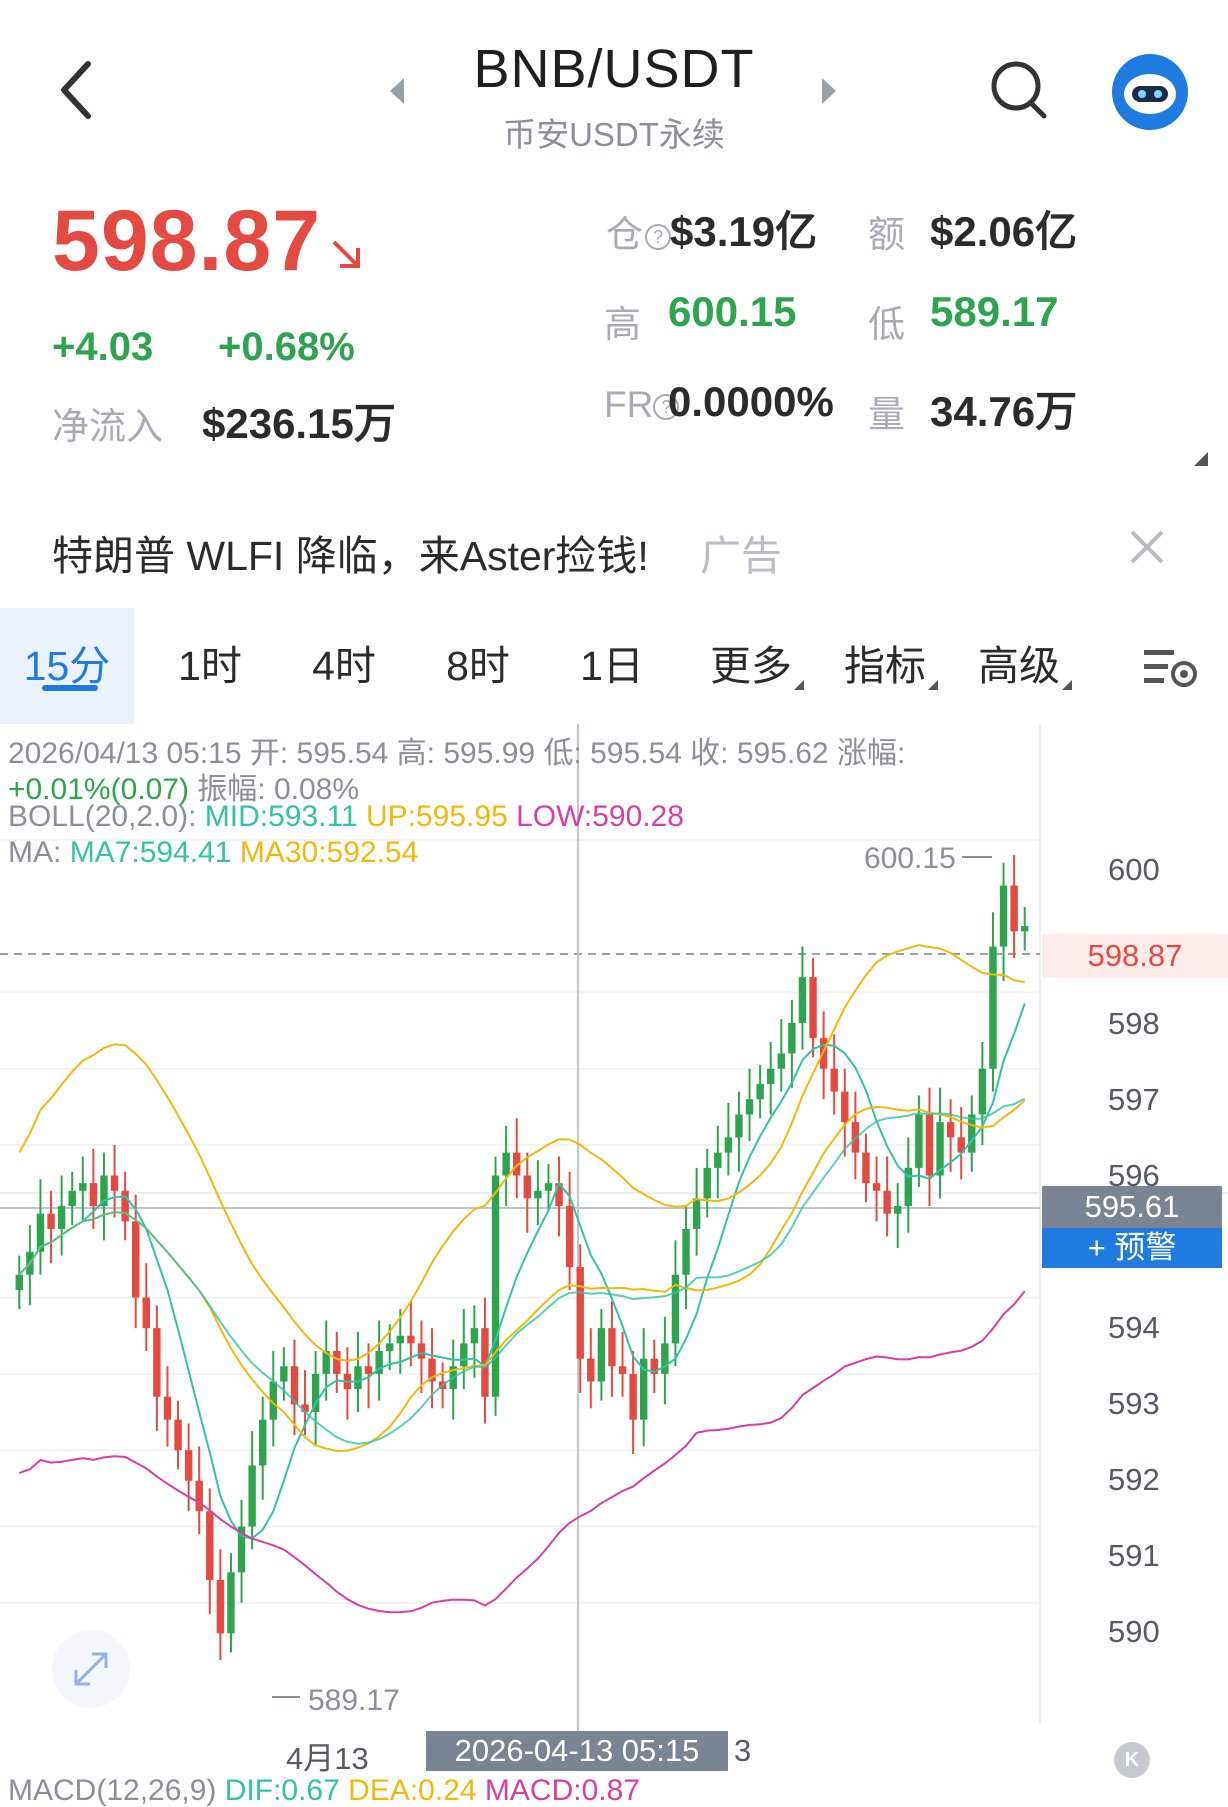 This screenshot has width=1228, height=1807. What do you see at coordinates (799, 685) in the screenshot?
I see `more-caret-icon` at bounding box center [799, 685].